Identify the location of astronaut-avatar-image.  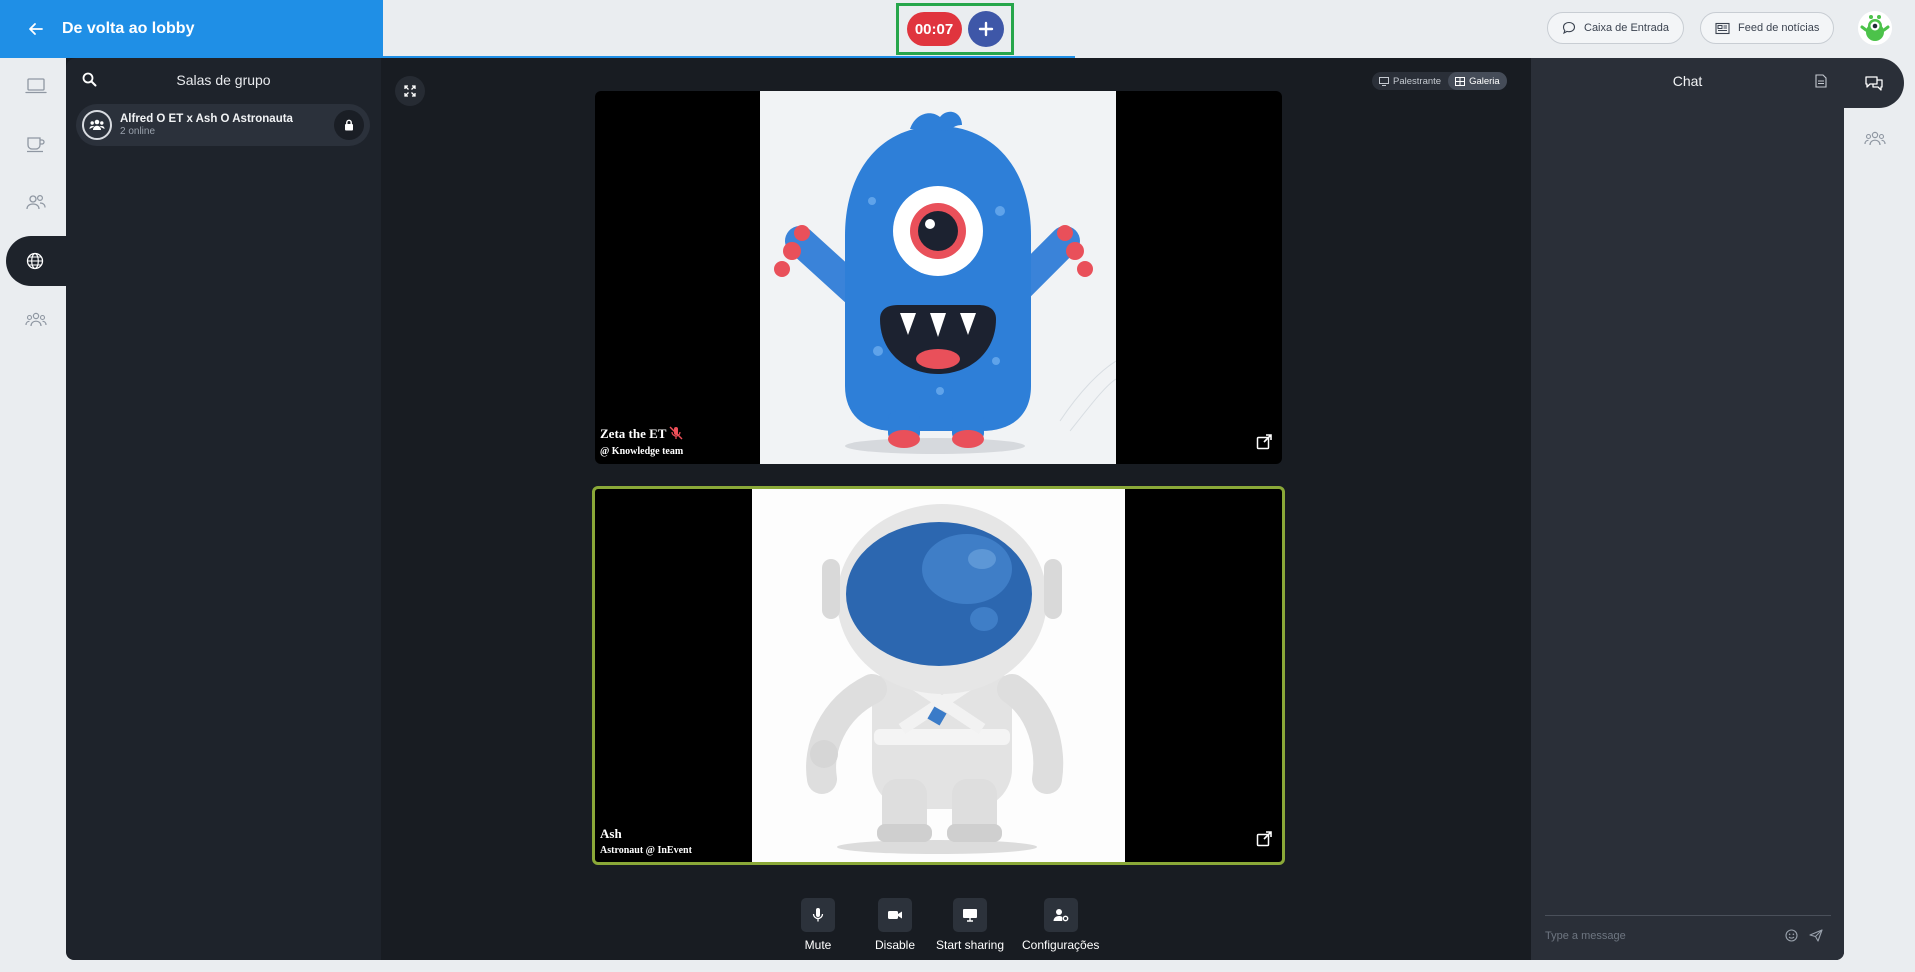
(938, 675).